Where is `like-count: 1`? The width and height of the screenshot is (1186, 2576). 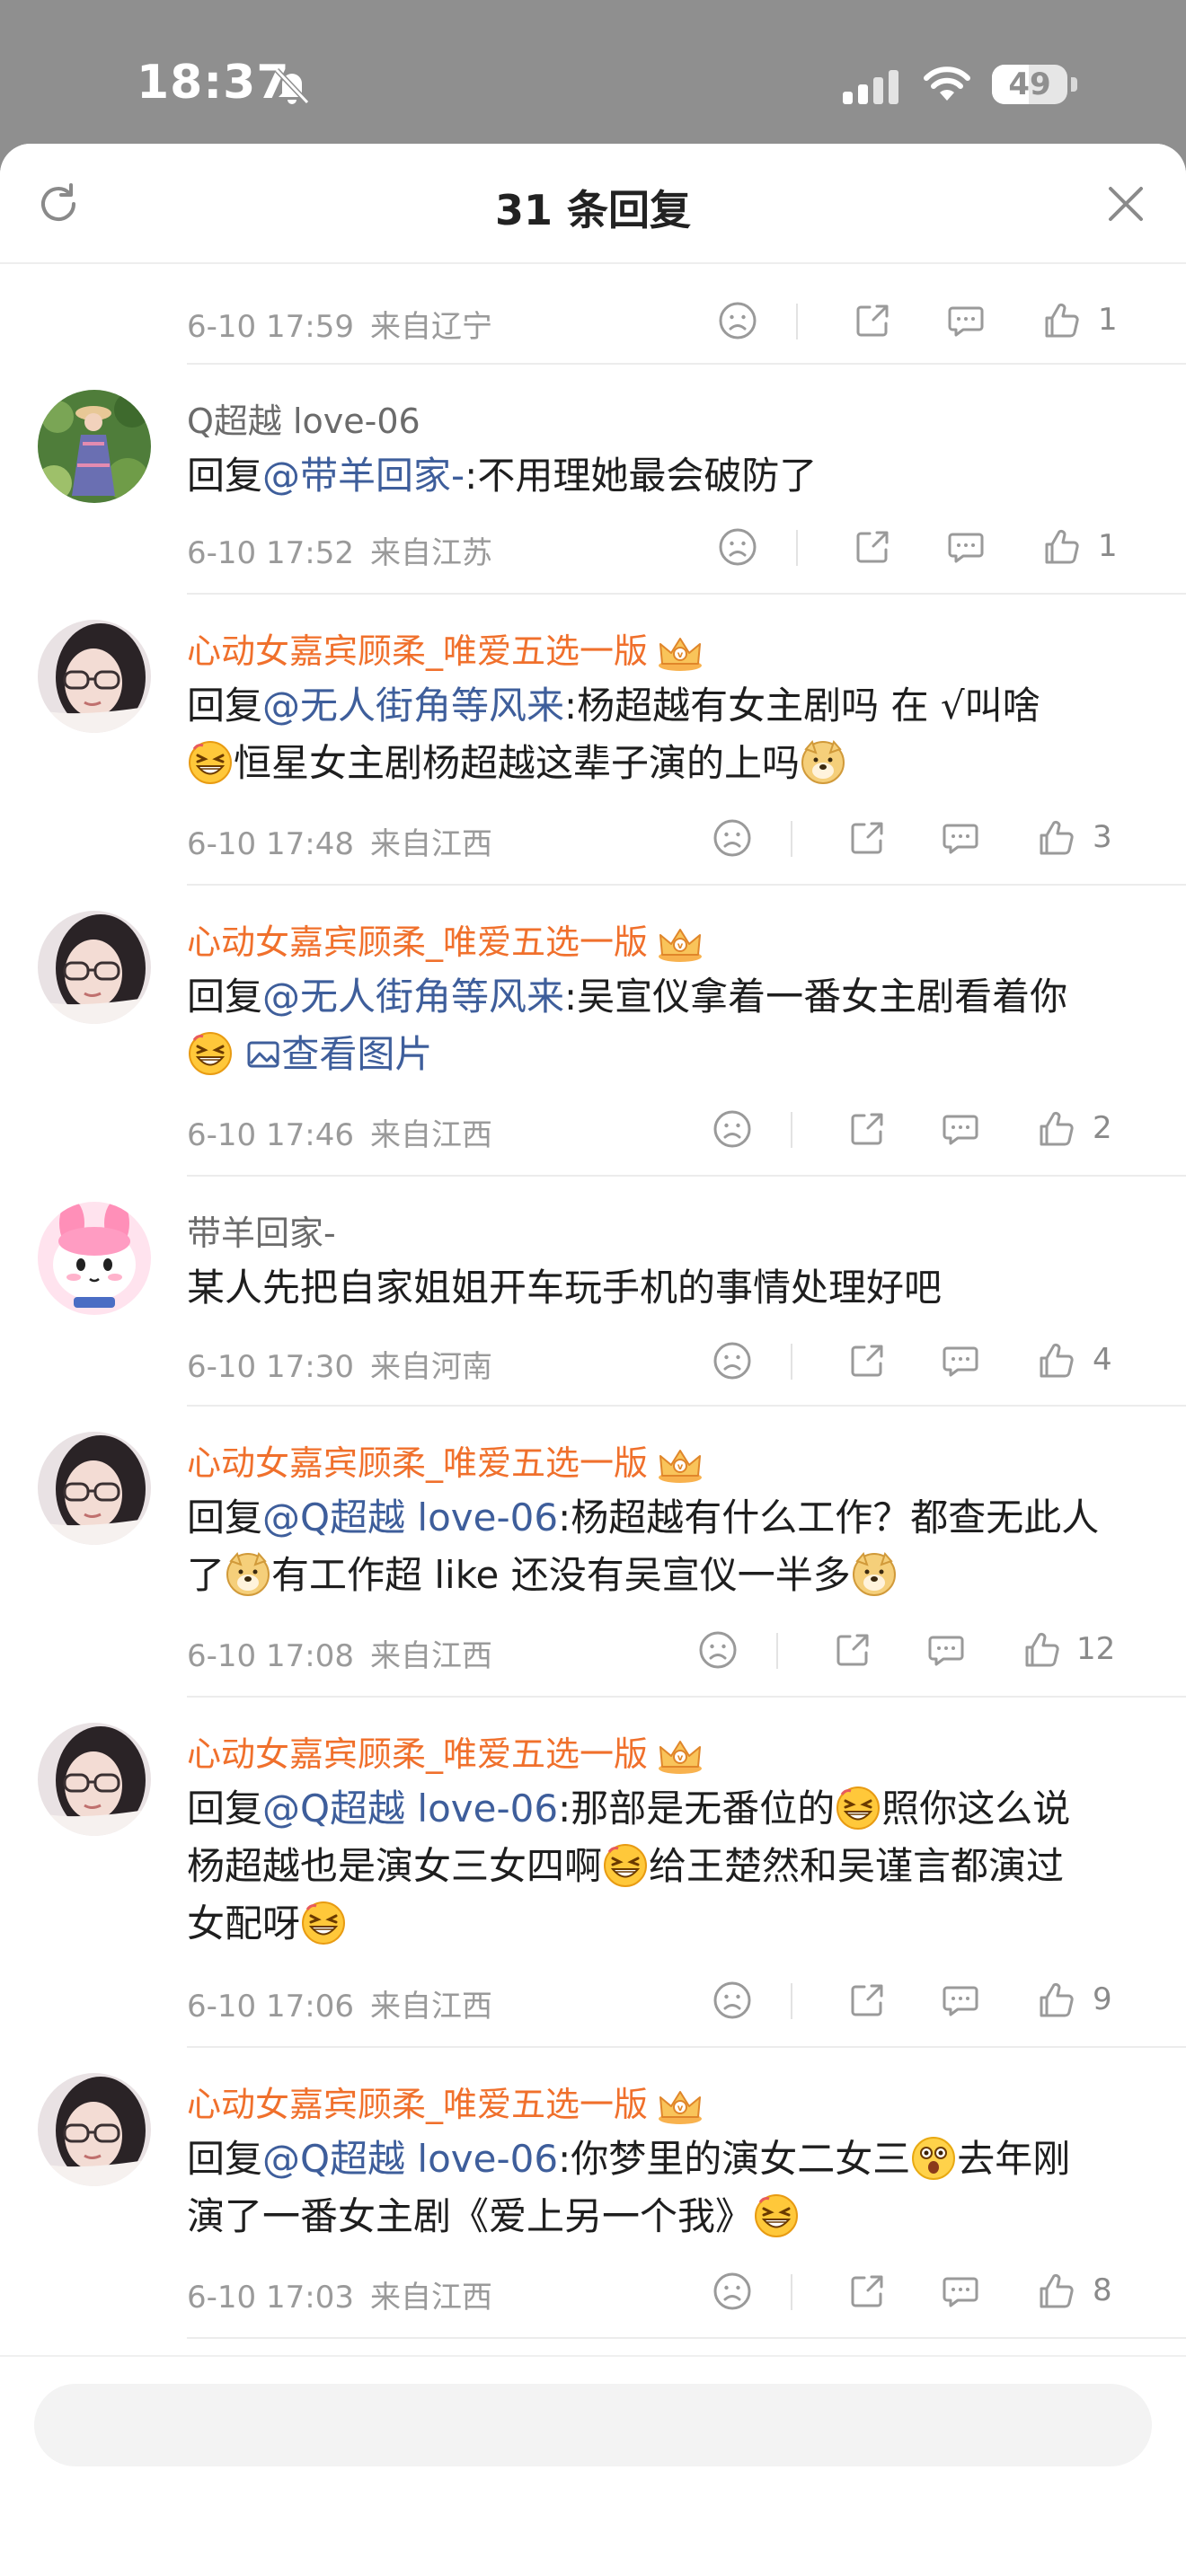 like-count: 1 is located at coordinates (1108, 320).